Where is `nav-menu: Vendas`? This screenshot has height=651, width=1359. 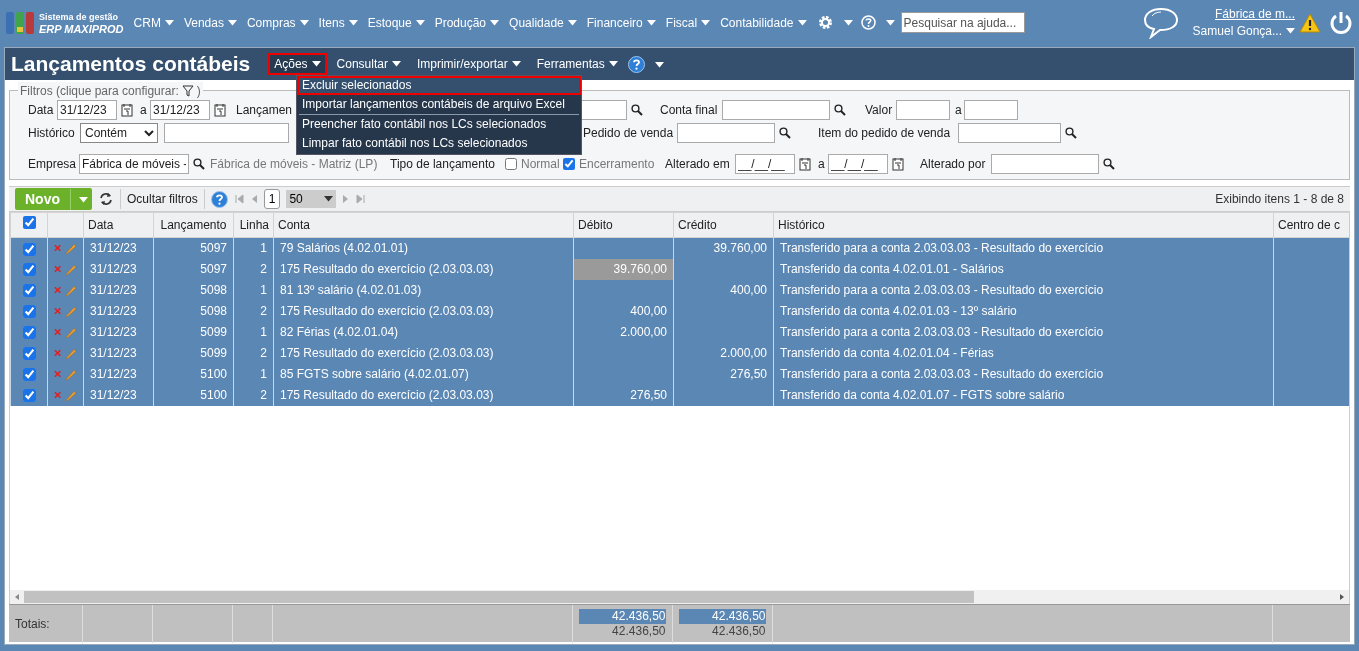
nav-menu: Vendas is located at coordinates (210, 22).